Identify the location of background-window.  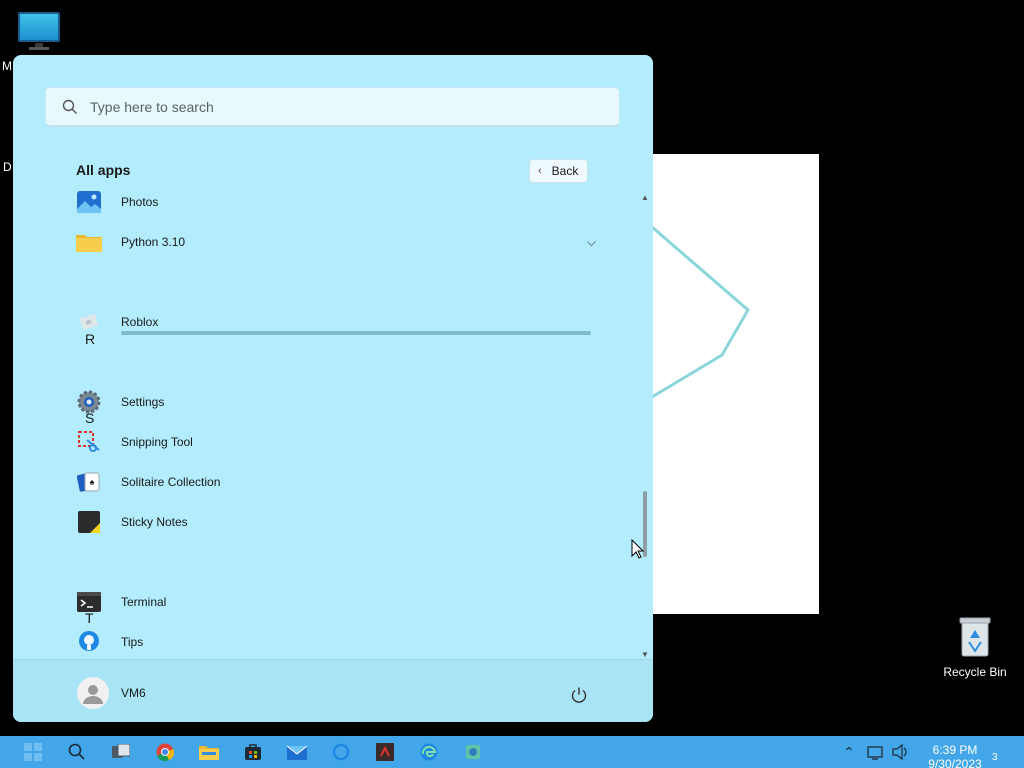
(735, 384).